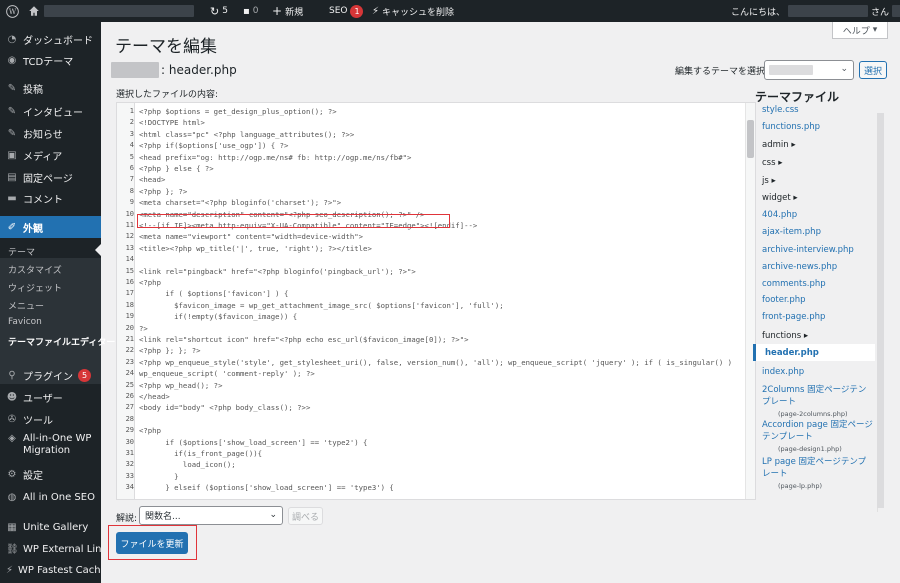 This screenshot has width=900, height=583. I want to click on menu-interview: ✎ インタビュー, so click(50, 111).